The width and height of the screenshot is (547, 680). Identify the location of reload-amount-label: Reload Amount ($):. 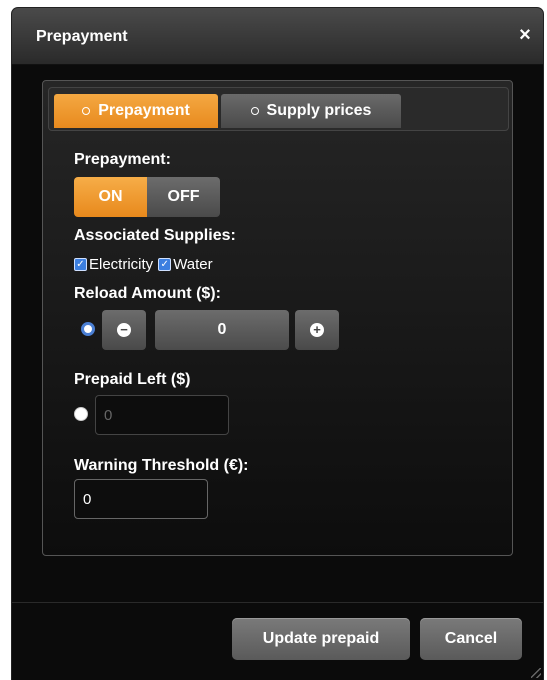
(147, 293).